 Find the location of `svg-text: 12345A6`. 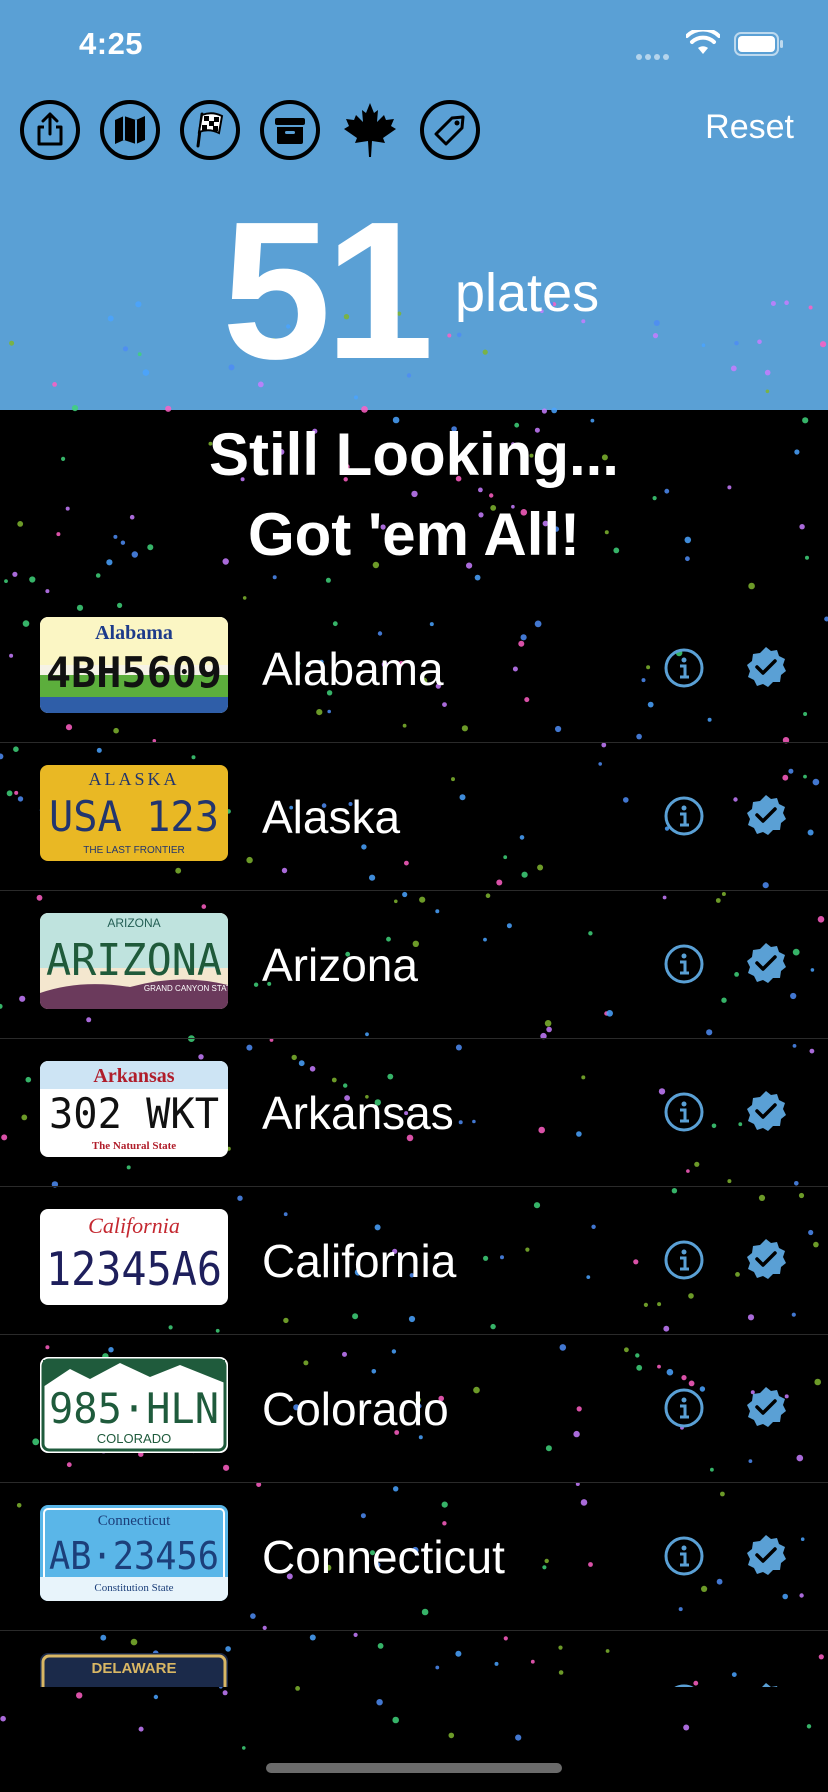

svg-text: 12345A6 is located at coordinates (134, 1269).